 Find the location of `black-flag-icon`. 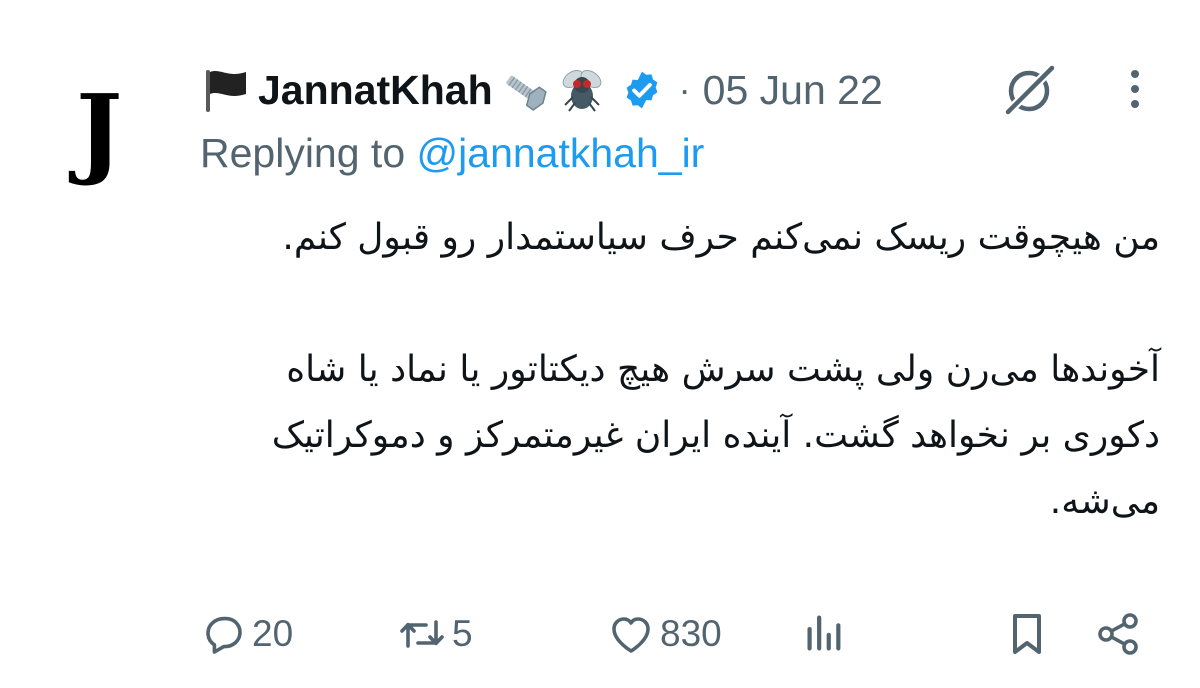

black-flag-icon is located at coordinates (226, 90).